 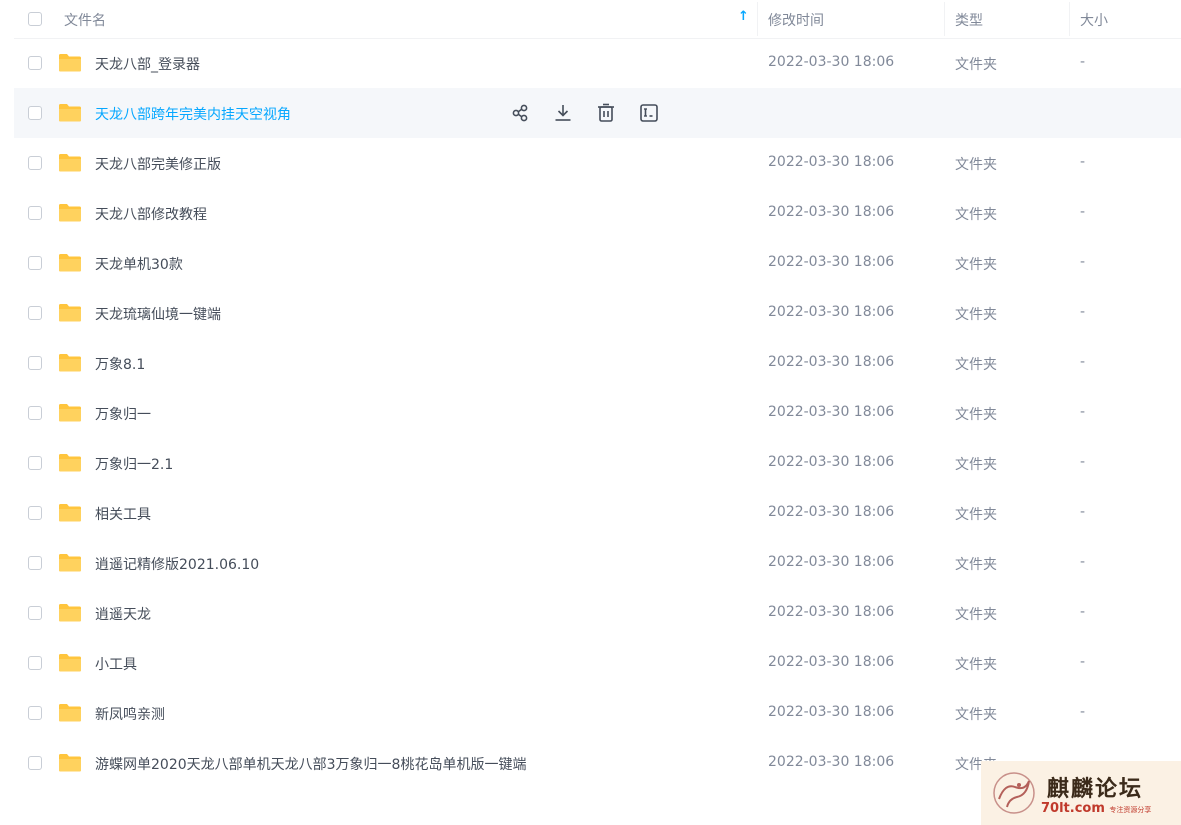 I want to click on list-header: 文件名 ↑ 修改时间 类型 大小, so click(x=597, y=19).